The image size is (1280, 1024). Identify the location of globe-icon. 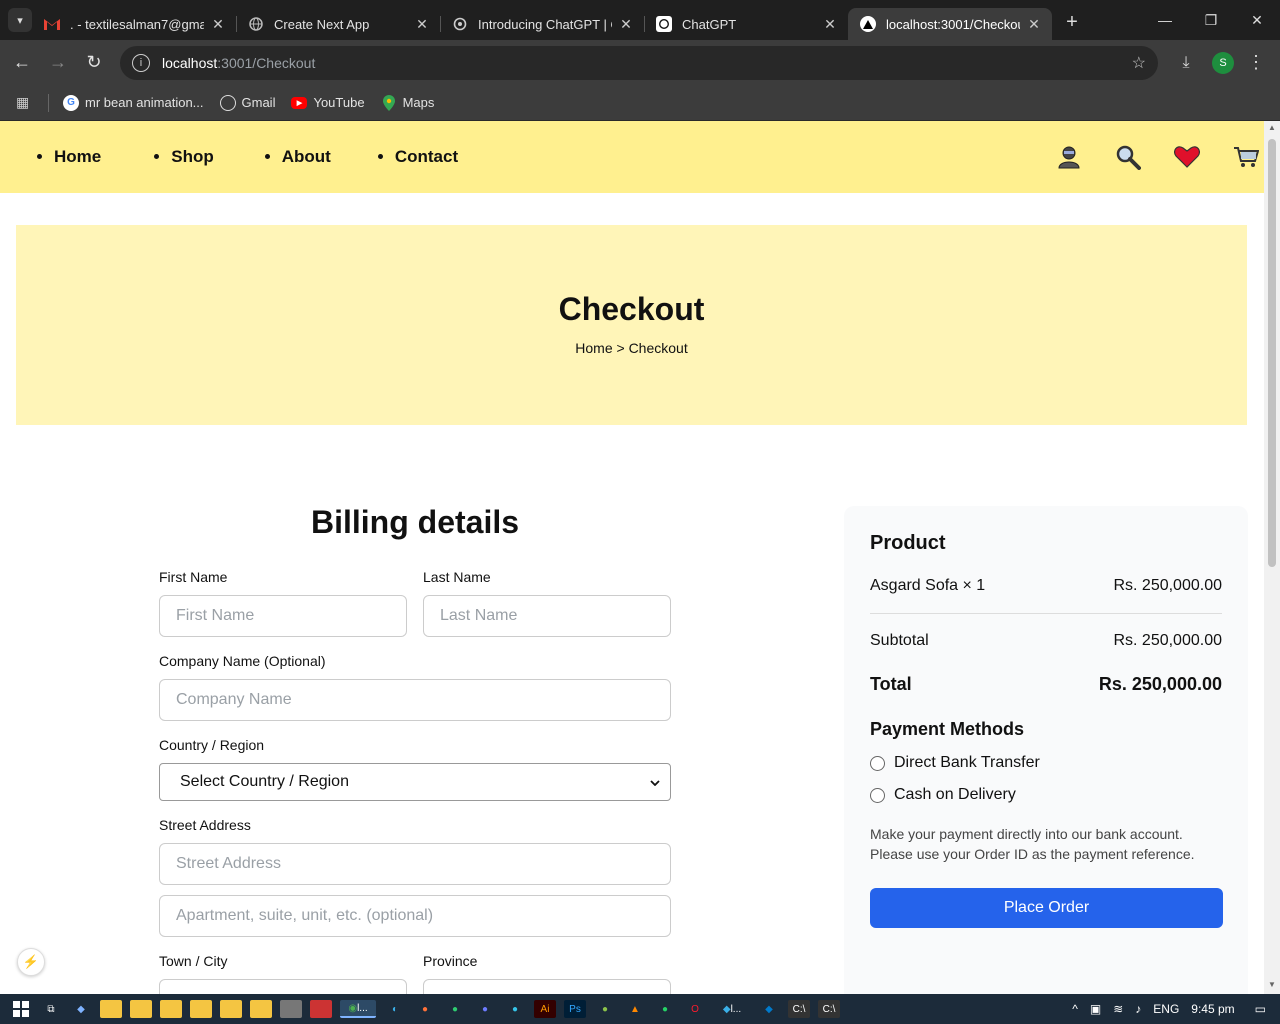
(256, 24).